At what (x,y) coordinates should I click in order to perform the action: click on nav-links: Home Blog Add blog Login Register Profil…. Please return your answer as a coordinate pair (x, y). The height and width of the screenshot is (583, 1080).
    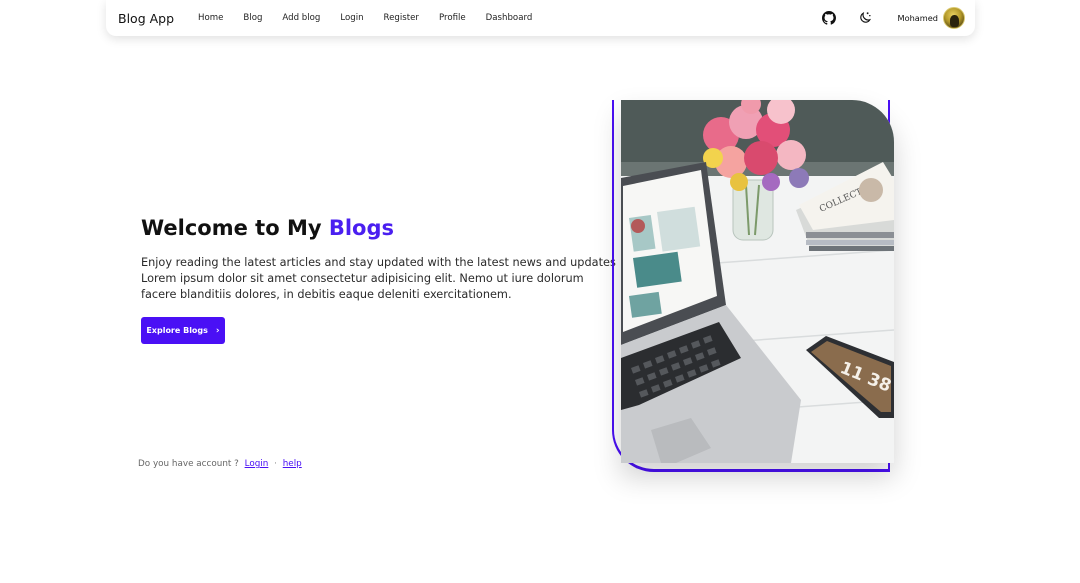
    Looking at the image, I should click on (365, 18).